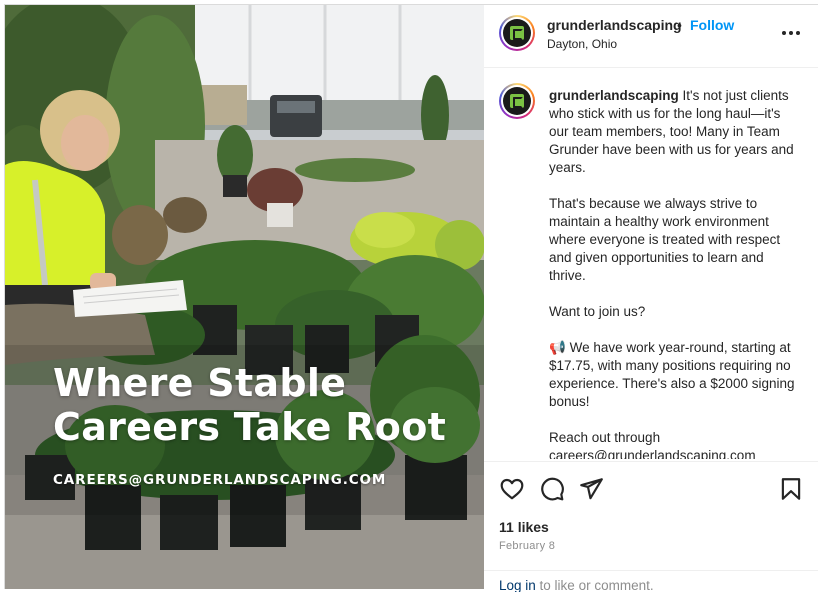 The width and height of the screenshot is (818, 592). I want to click on login-link: Log in, so click(517, 585).